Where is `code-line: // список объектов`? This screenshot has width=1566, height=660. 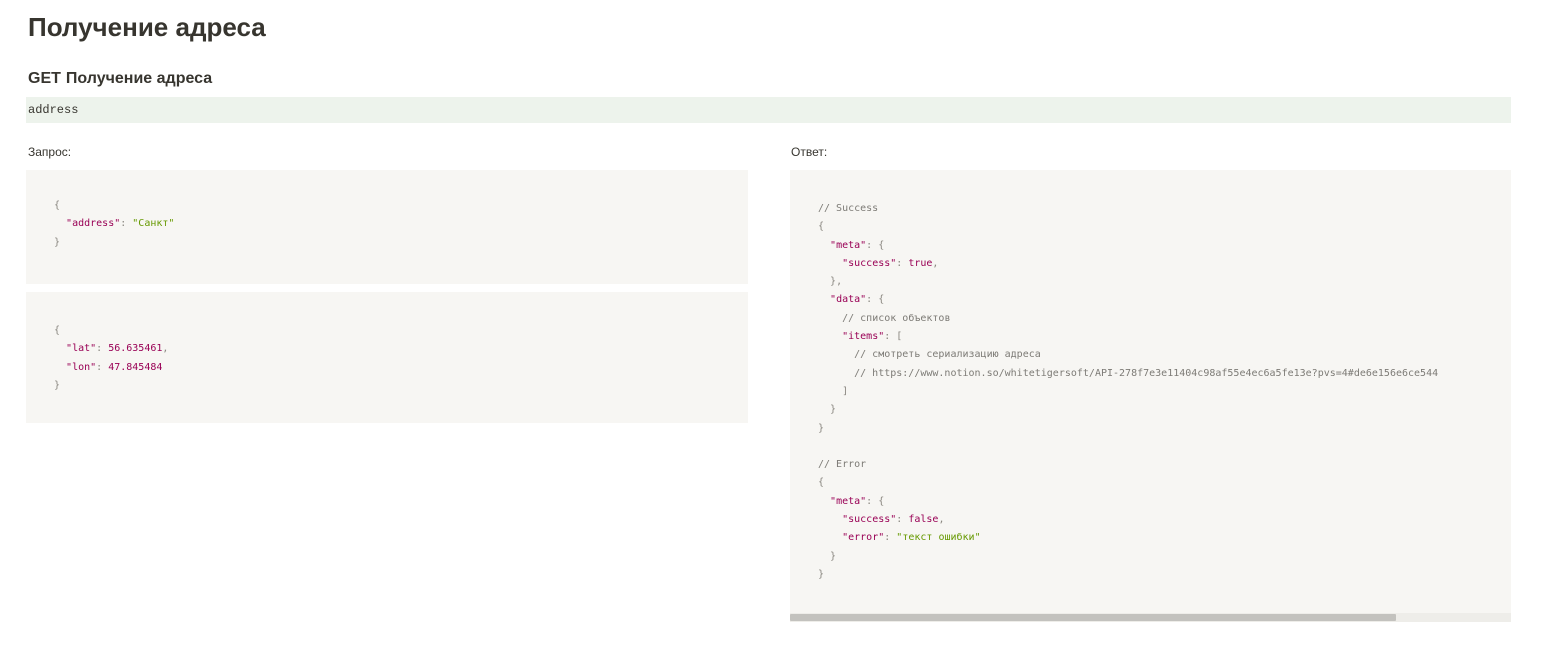 code-line: // список объектов is located at coordinates (1164, 319).